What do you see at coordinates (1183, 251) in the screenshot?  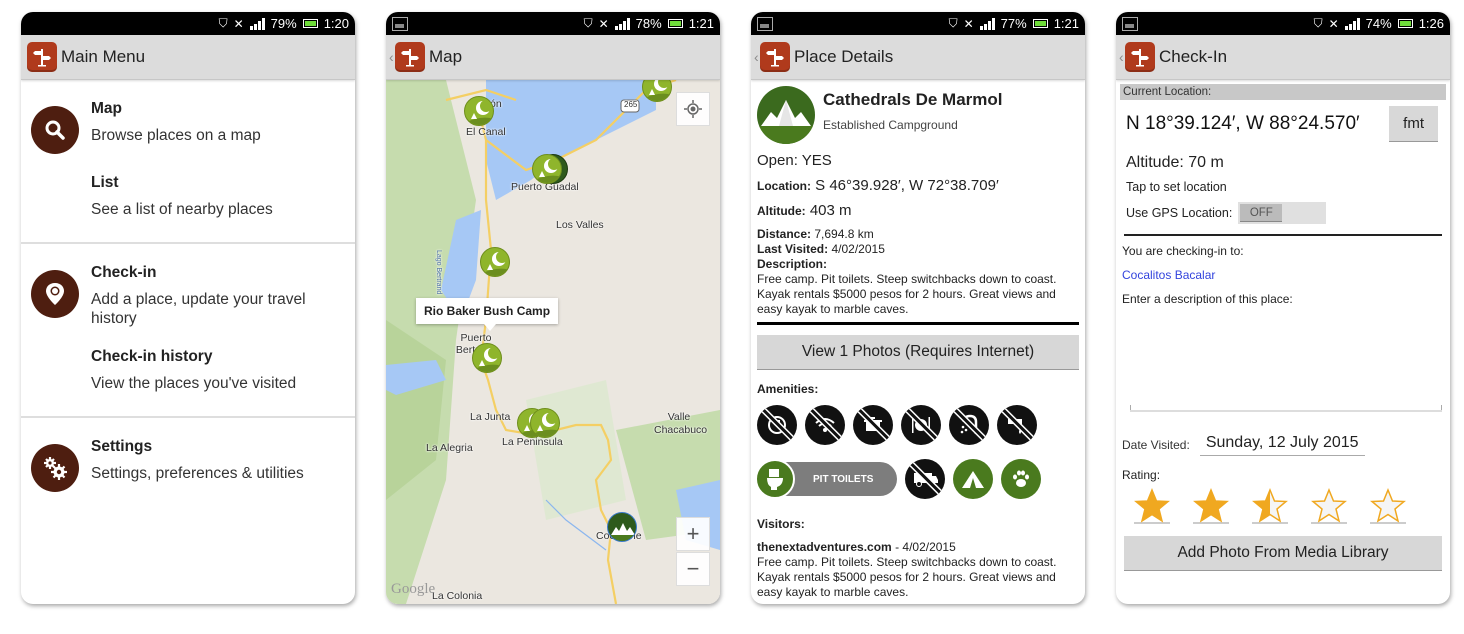 I see `checking-in-label: You are checking-in to:` at bounding box center [1183, 251].